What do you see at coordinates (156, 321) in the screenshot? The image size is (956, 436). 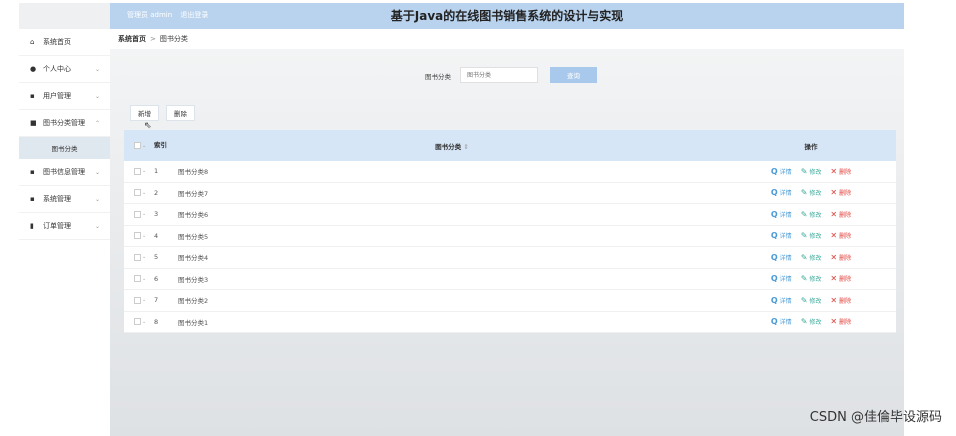 I see `row-index: 8` at bounding box center [156, 321].